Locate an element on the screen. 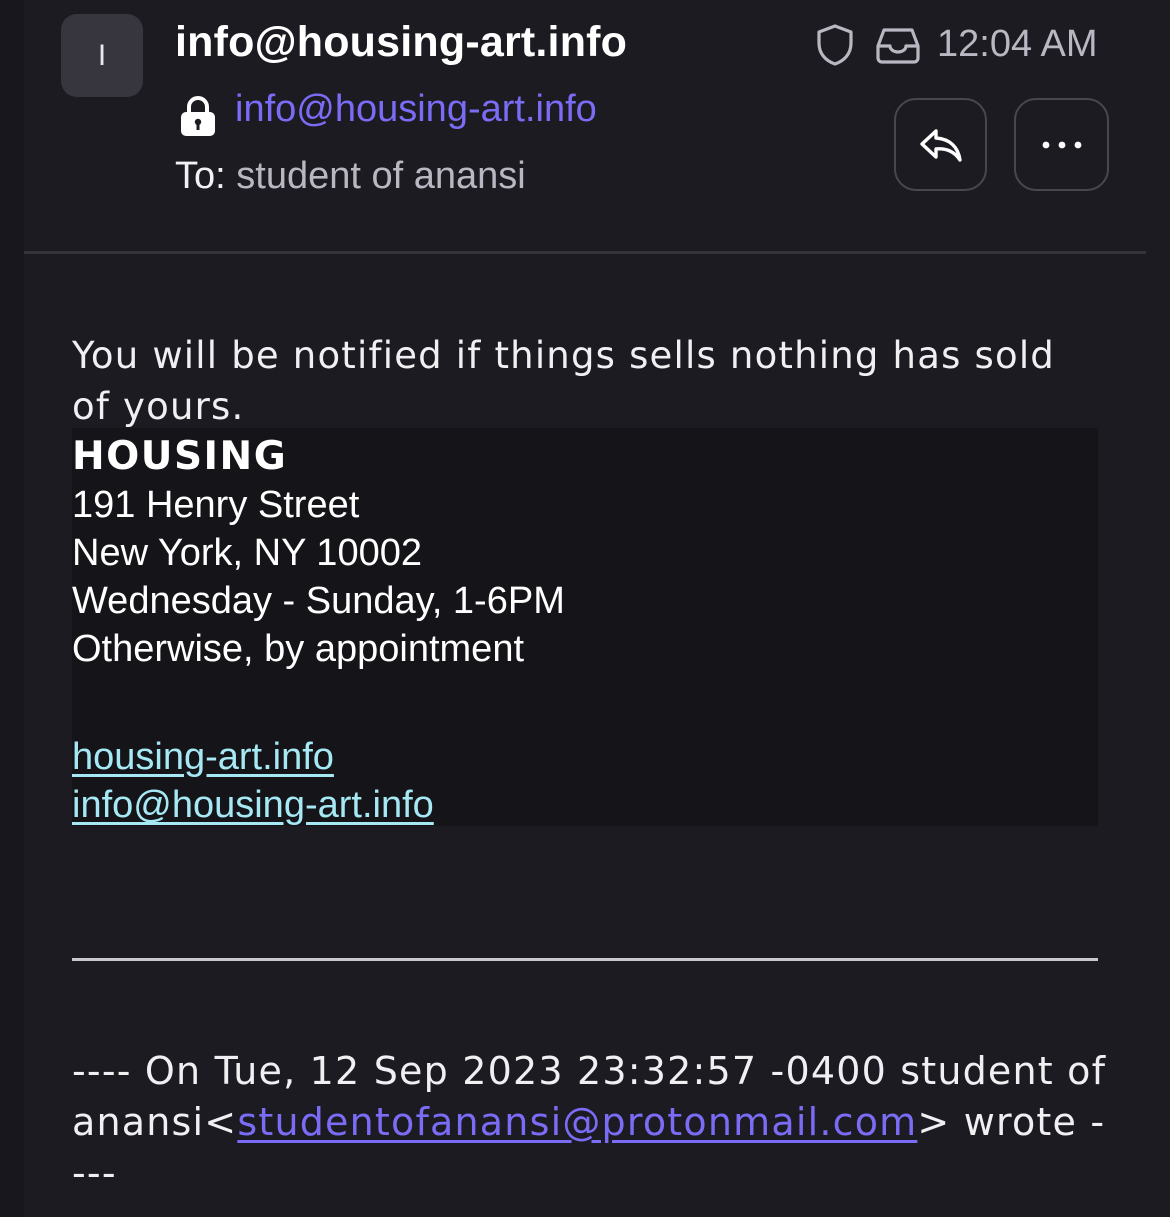  received-time: 12:04 AM is located at coordinates (1017, 44).